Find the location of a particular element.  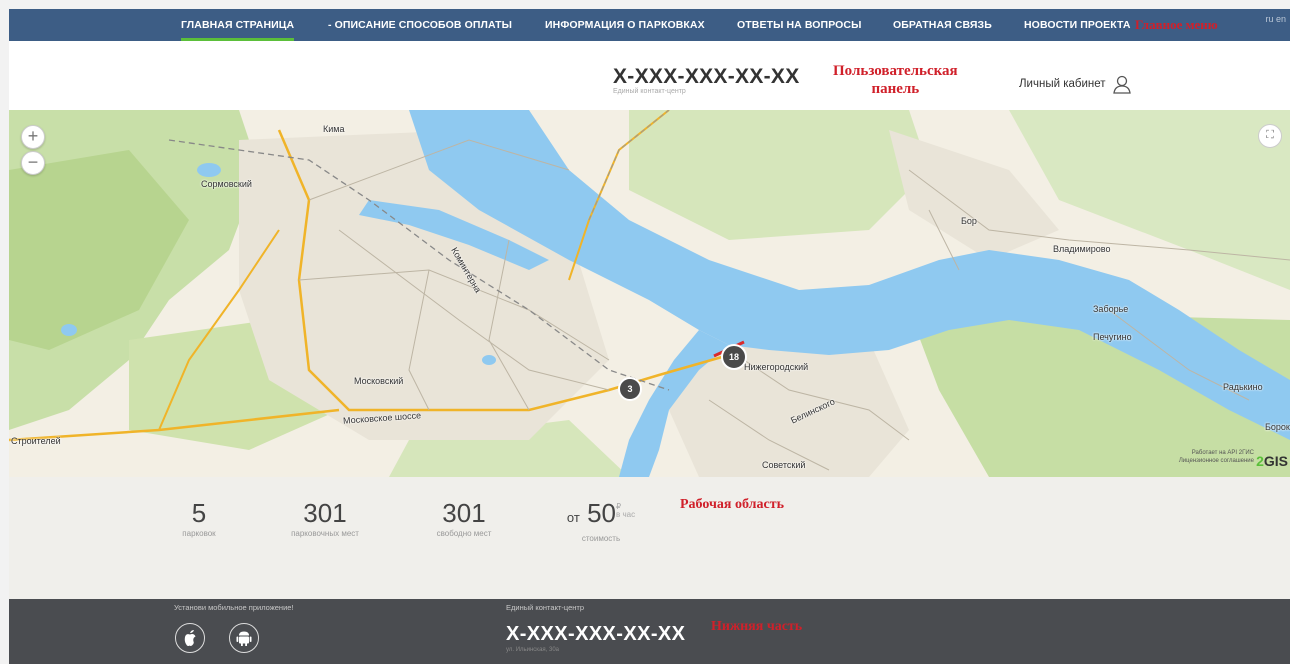

footer-address: ул. Ильинская, 30а is located at coordinates (532, 650).